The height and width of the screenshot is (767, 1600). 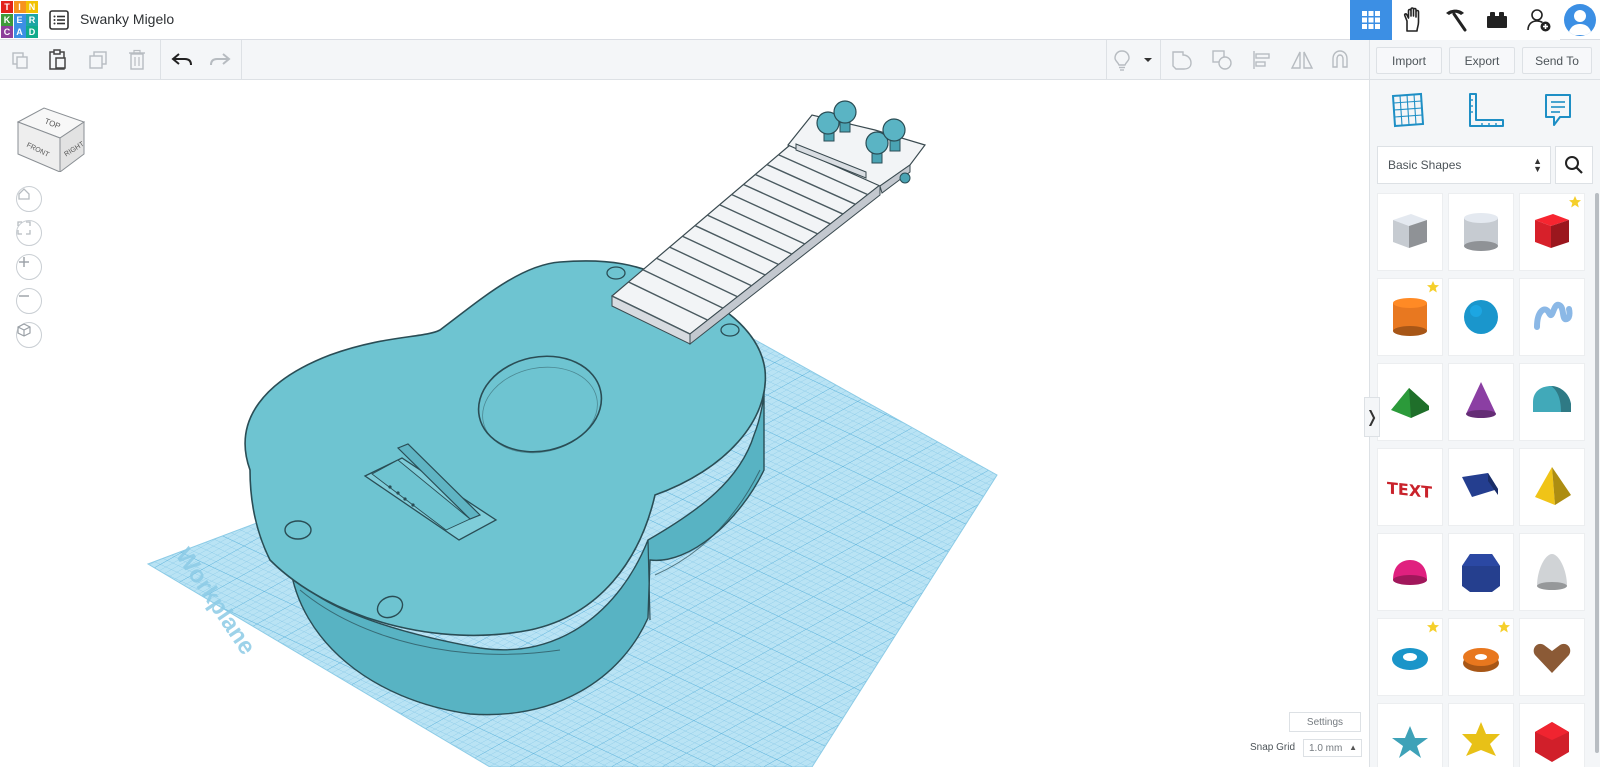 I want to click on collapse-panel-button: ❭, so click(x=1372, y=417).